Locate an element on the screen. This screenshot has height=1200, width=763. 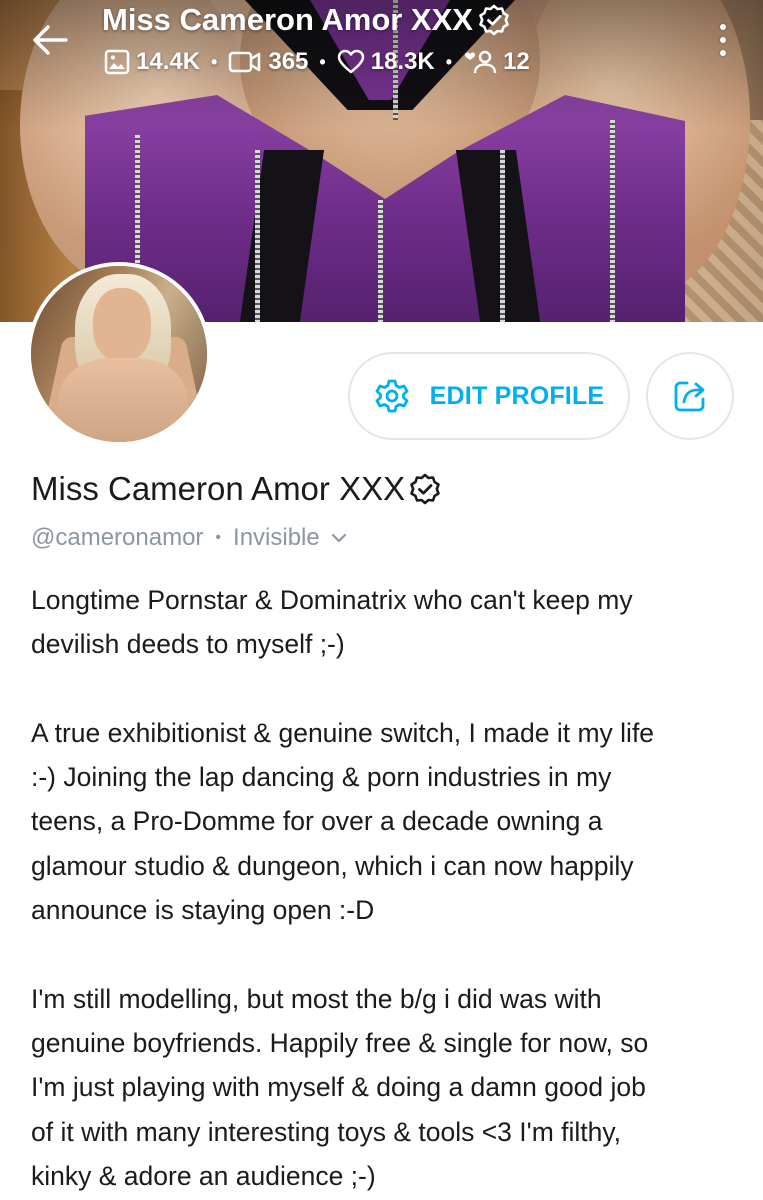
handle-row: @cameronamor • Invisible is located at coordinates (189, 538).